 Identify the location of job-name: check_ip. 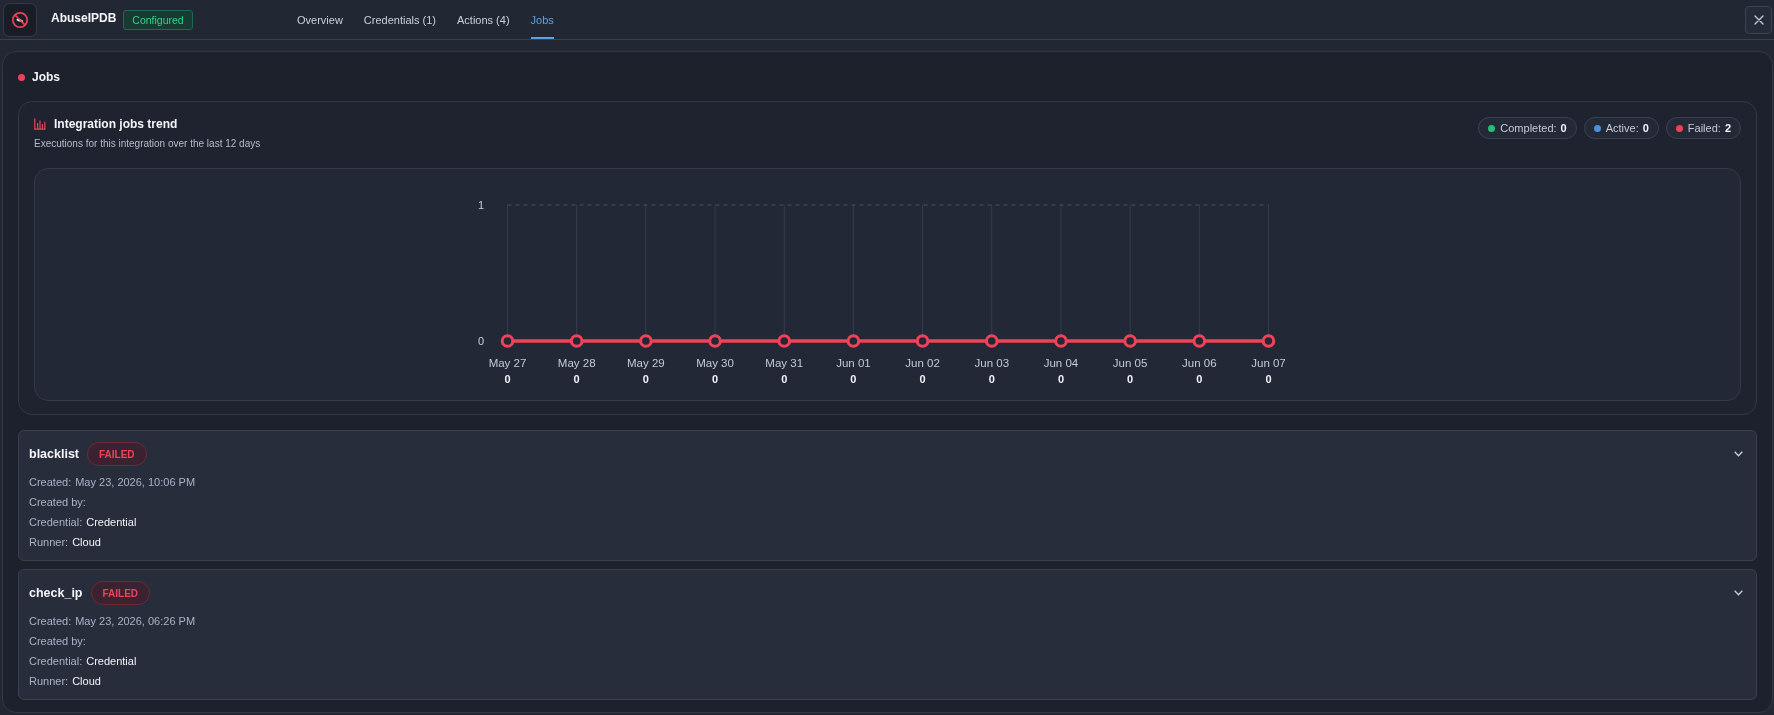
(56, 593).